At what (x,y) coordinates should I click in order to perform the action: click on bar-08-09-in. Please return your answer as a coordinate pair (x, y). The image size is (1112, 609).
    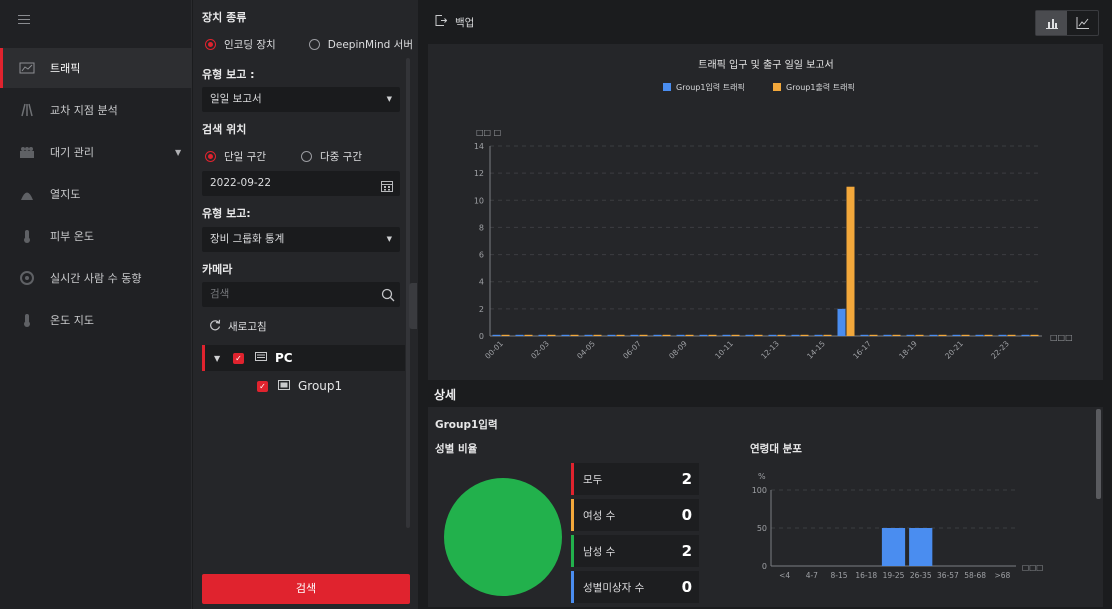
    Looking at the image, I should click on (680, 335).